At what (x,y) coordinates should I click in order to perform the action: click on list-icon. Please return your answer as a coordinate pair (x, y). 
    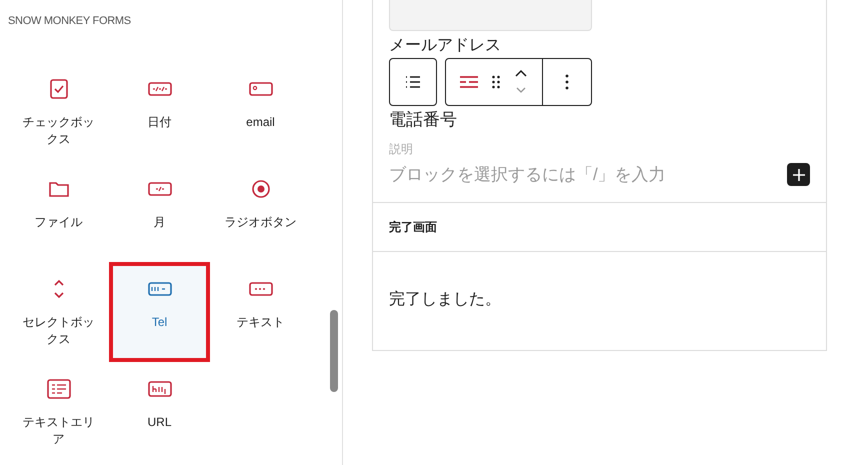
    Looking at the image, I should click on (413, 82).